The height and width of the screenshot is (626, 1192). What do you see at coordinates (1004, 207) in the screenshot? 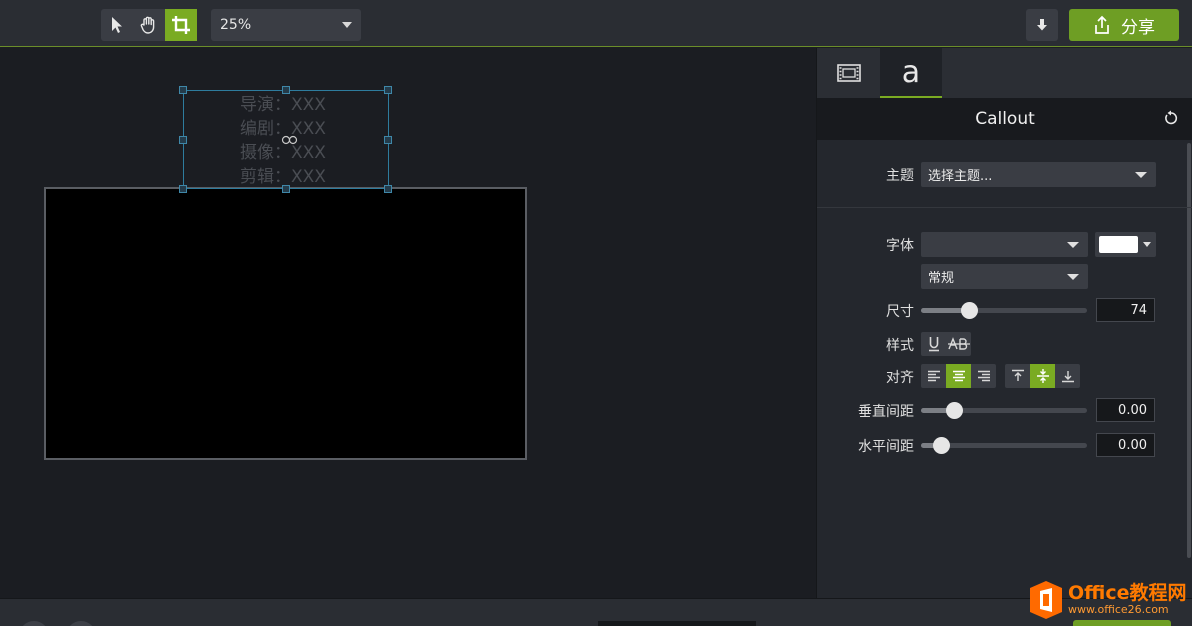
I see `section-divider` at bounding box center [1004, 207].